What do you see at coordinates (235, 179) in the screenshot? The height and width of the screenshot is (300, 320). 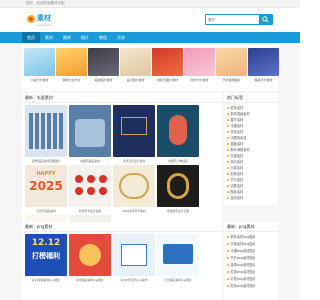 I see `sidebar-link: 节日素材` at bounding box center [235, 179].